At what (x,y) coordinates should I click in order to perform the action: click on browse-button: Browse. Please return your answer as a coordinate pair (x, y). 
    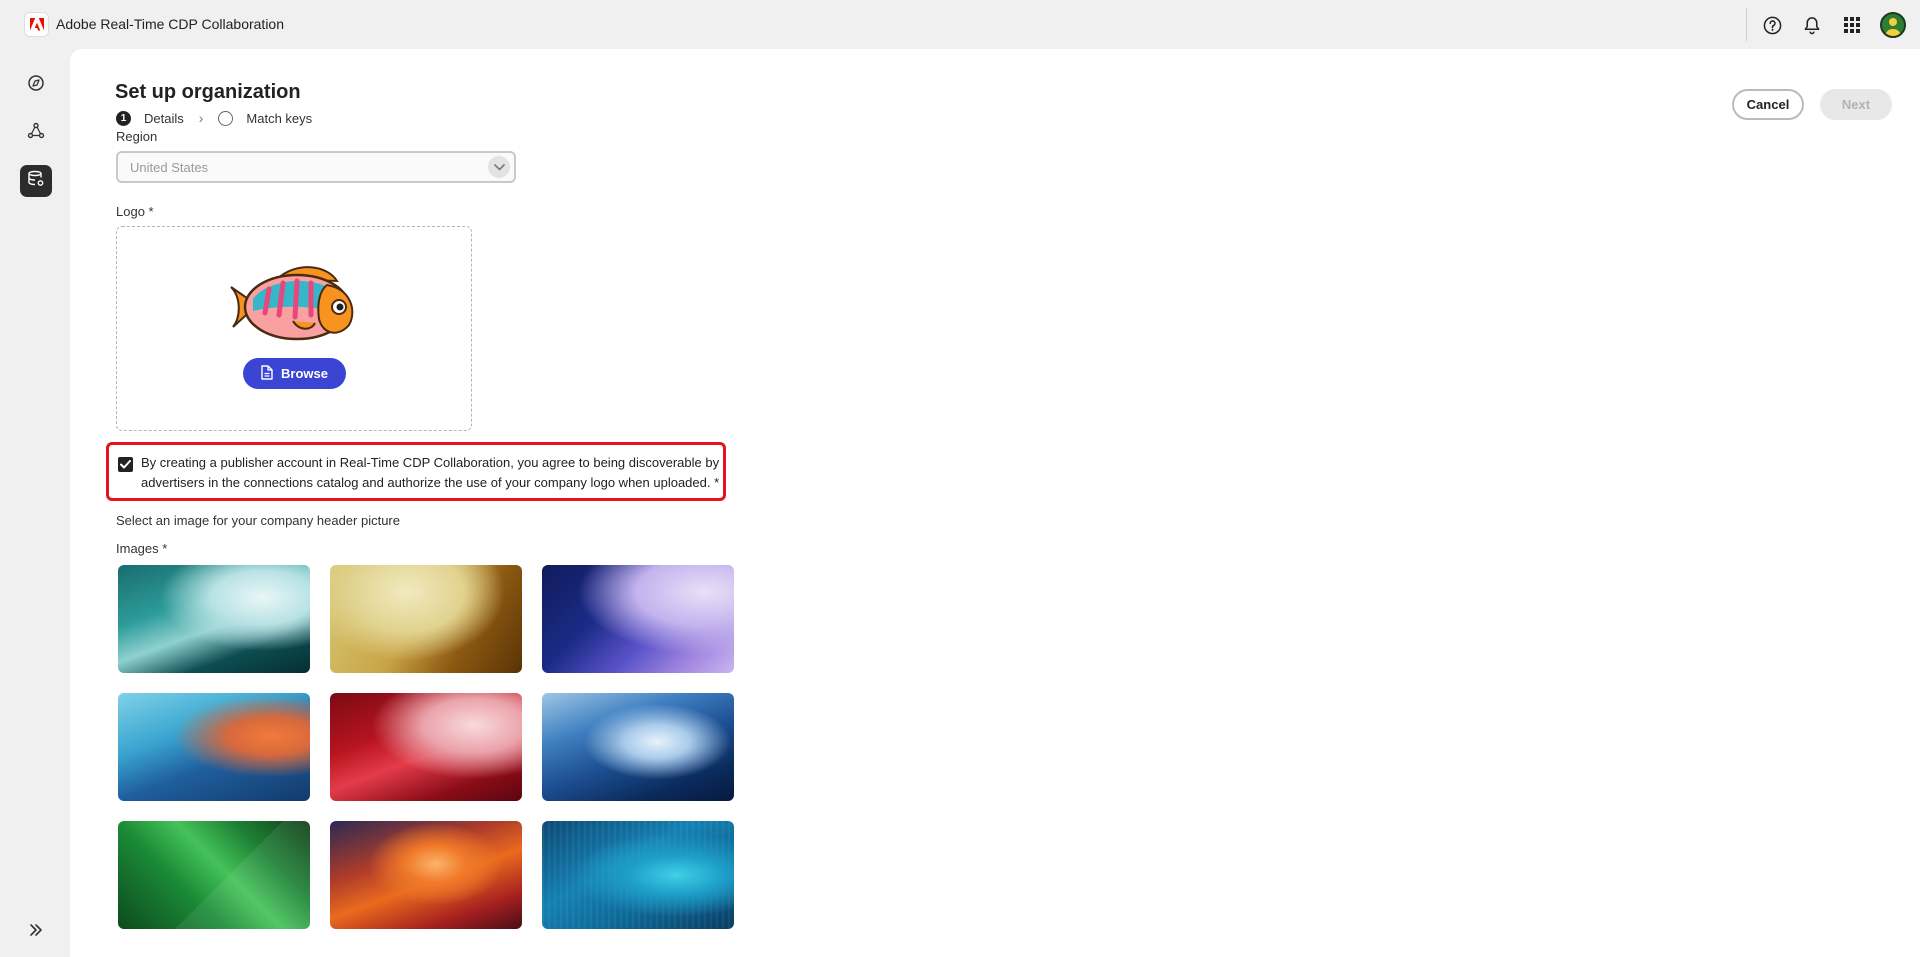
    Looking at the image, I should click on (294, 373).